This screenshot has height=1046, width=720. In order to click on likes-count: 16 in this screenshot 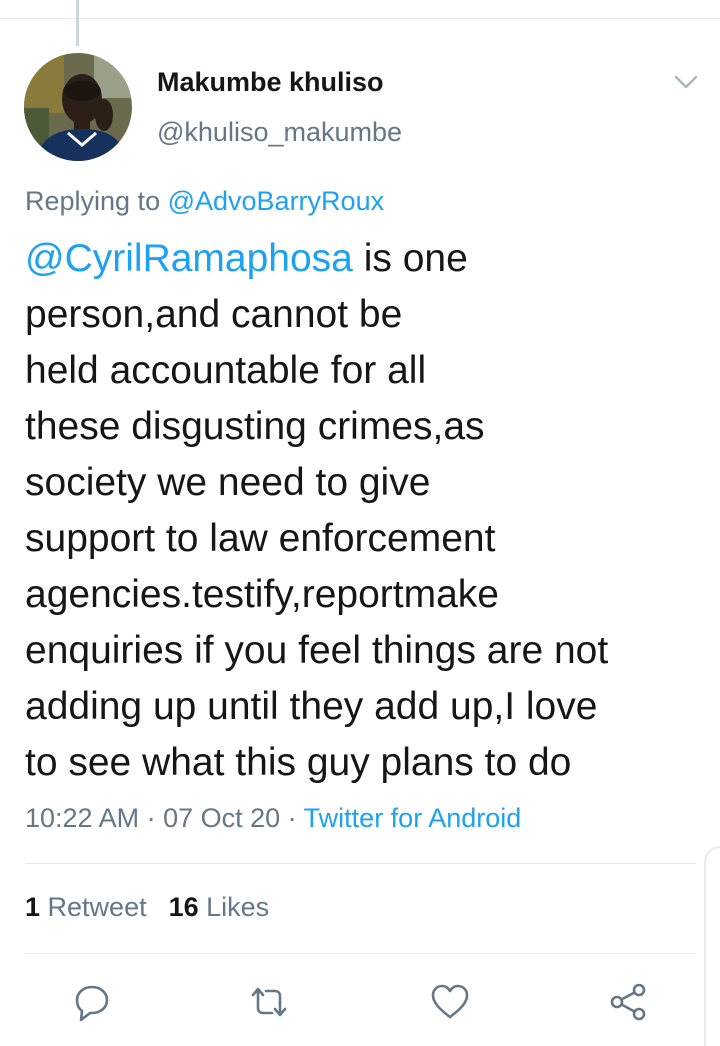, I will do `click(183, 907)`.